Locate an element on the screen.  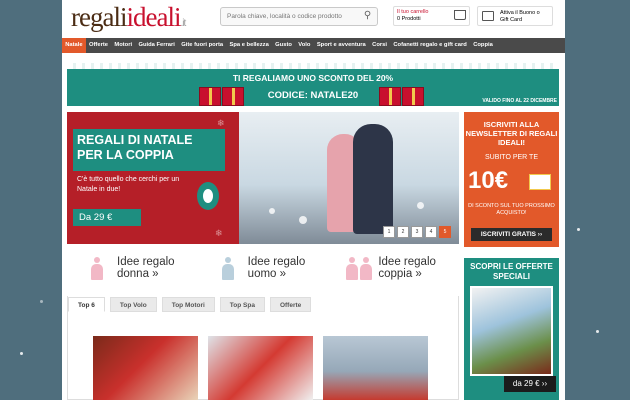
newsletter-description: DI SCONTO SUL TUO PROSSIMO ACQUISTO! is located at coordinates (511, 209).